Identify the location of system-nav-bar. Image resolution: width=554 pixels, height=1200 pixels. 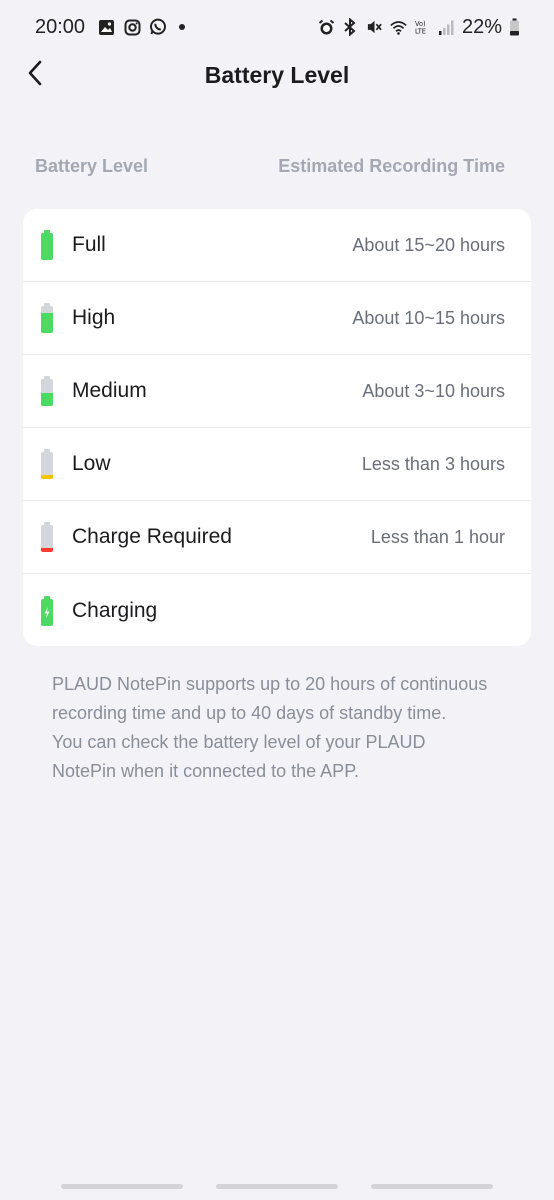
(277, 1188).